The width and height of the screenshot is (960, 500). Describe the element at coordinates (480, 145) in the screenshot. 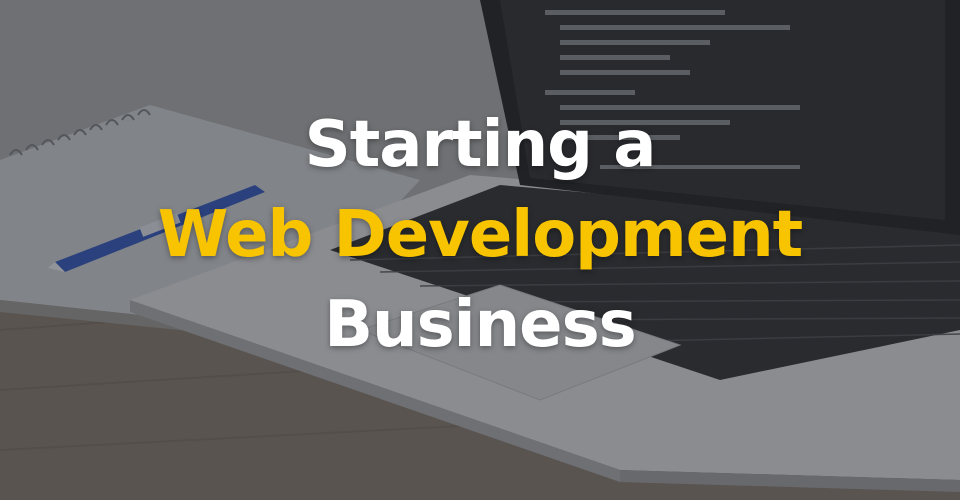

I see `headline-line-1: Starting a` at that location.